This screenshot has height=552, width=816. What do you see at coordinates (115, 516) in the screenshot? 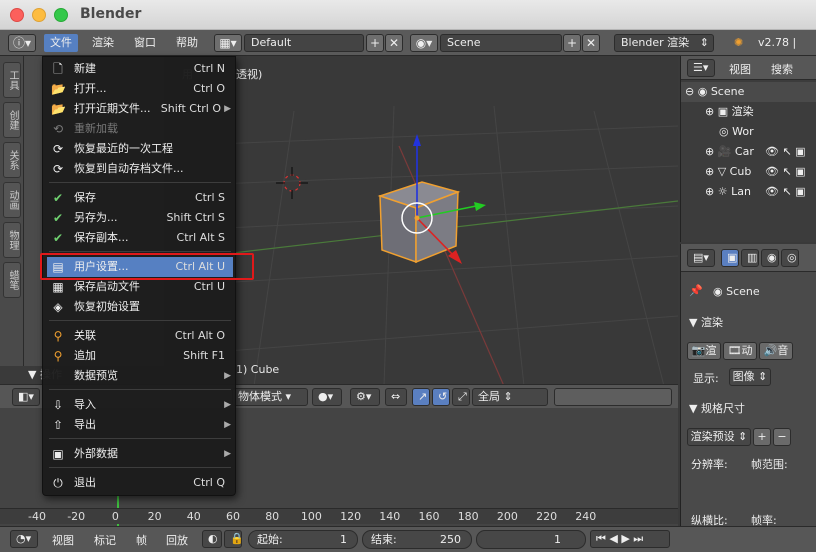
I see `timeline-tick: 0` at bounding box center [115, 516].